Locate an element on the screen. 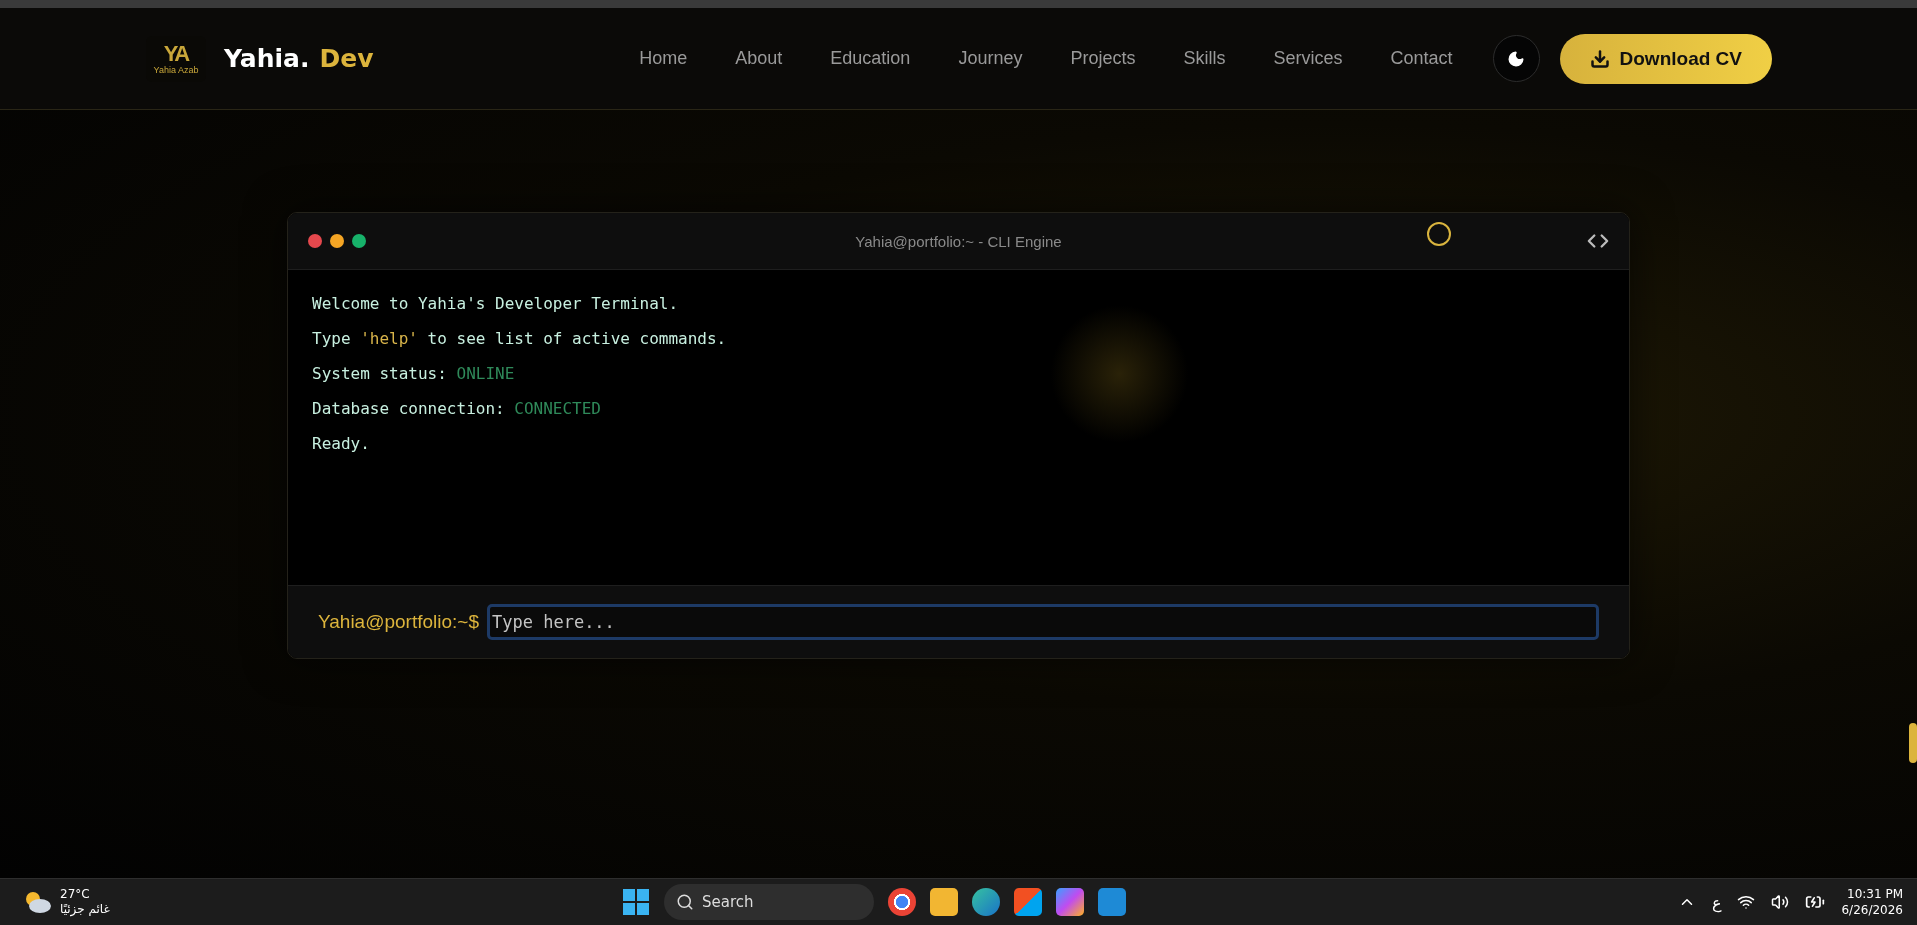 This screenshot has width=1917, height=925. weather-temperature: 27°C is located at coordinates (75, 894).